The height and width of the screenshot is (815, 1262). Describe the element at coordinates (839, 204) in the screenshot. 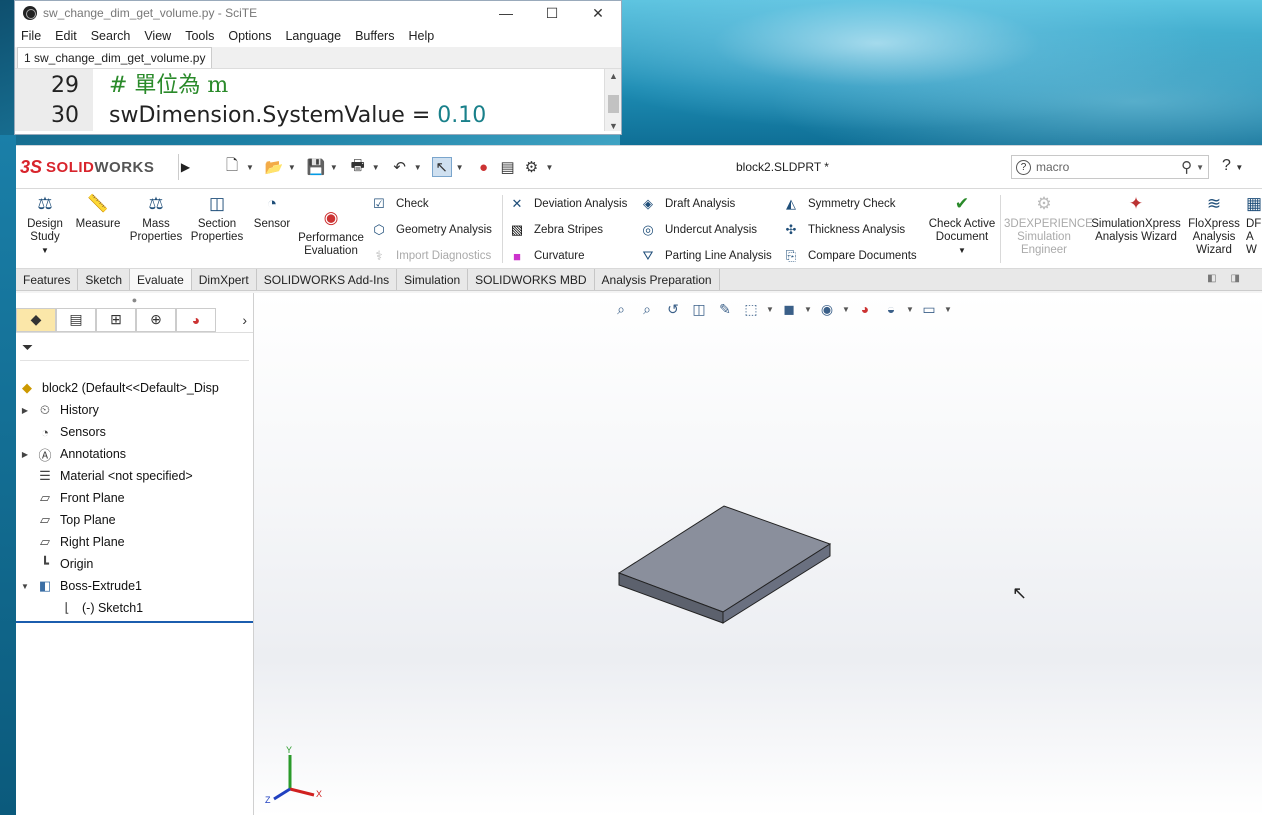

I see `symmetry-check-button: ◭ Symmetry Check` at that location.